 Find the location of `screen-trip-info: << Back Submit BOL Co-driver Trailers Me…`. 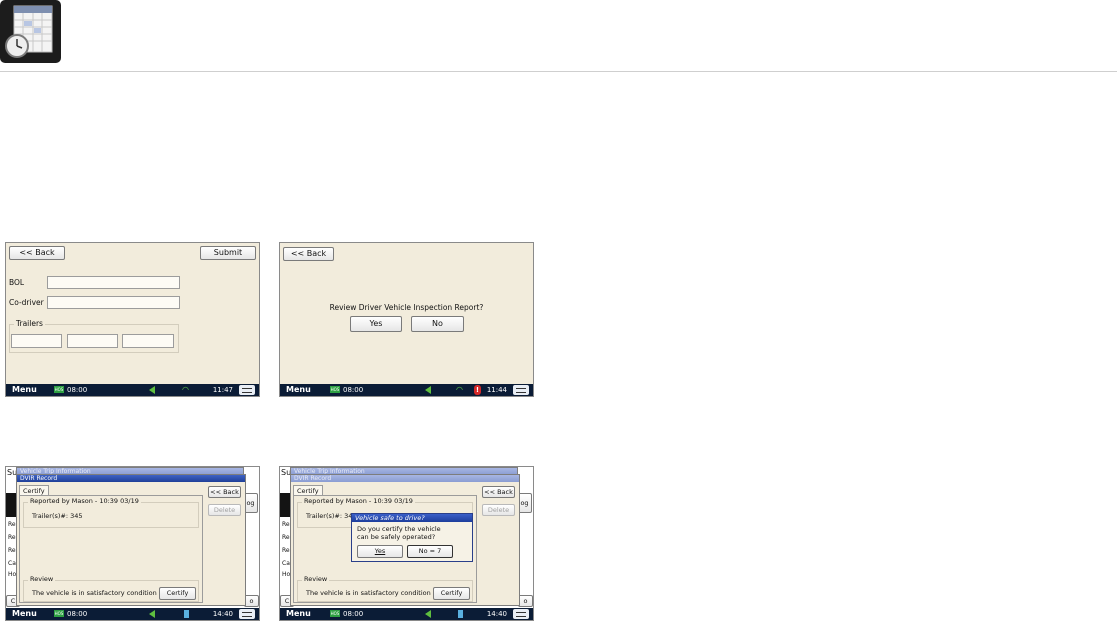

screen-trip-info: << Back Submit BOL Co-driver Trailers Me… is located at coordinates (132, 319).